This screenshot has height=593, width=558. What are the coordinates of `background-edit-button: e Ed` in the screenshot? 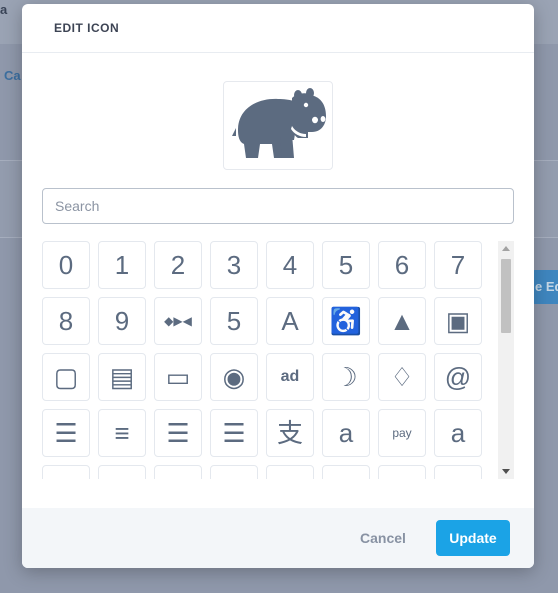 It's located at (544, 287).